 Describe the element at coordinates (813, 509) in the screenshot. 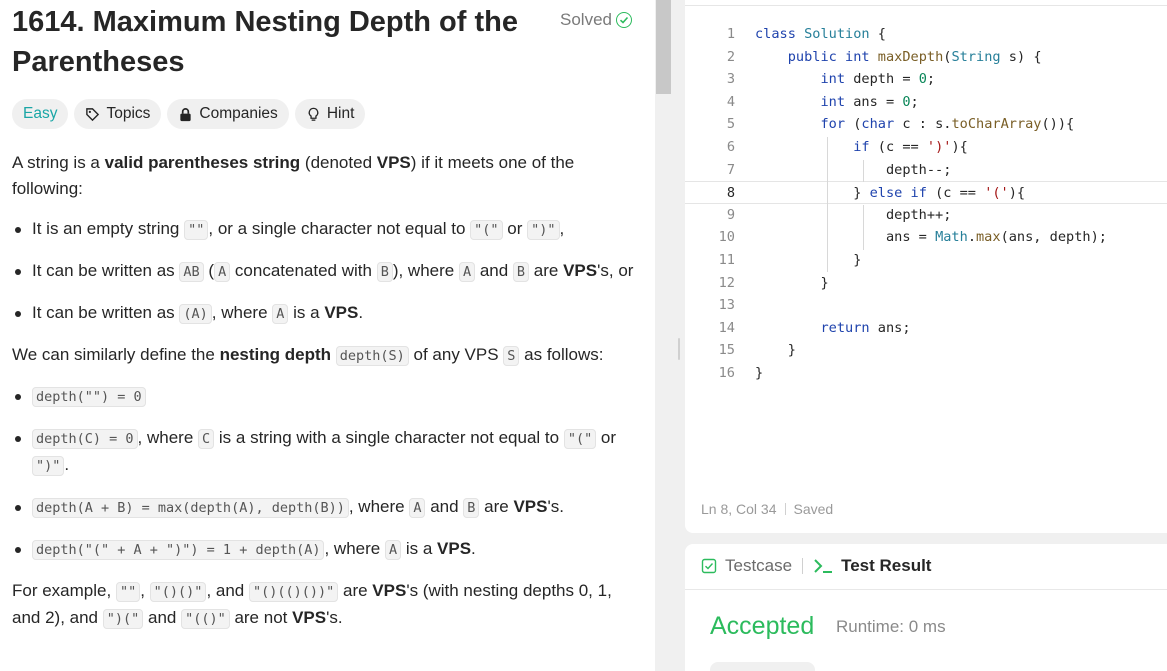

I see `save-status: Saved` at that location.